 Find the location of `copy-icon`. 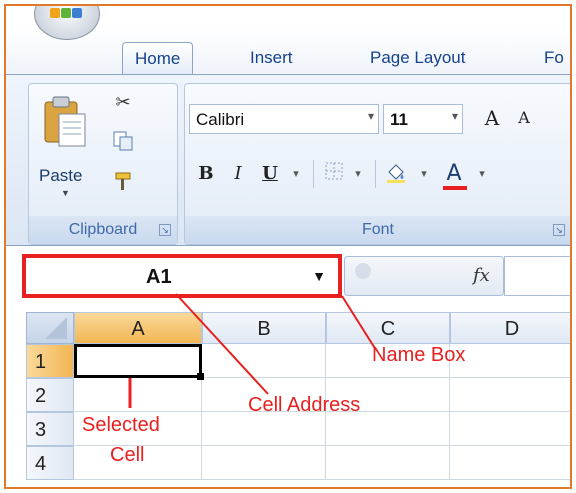

copy-icon is located at coordinates (123, 142).